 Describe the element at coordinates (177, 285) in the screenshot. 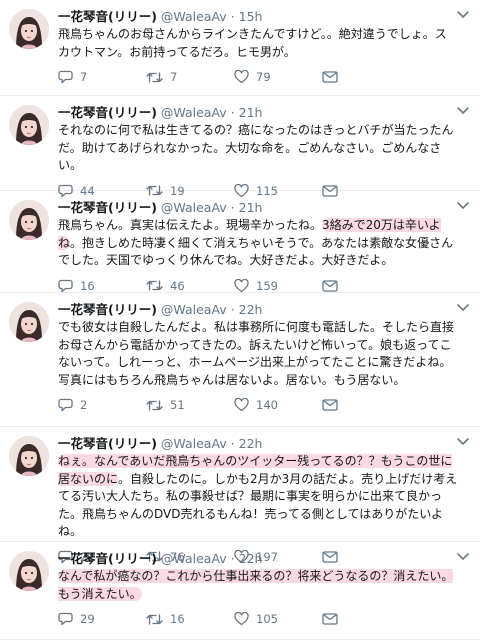

I see `retweet-count: 46` at that location.